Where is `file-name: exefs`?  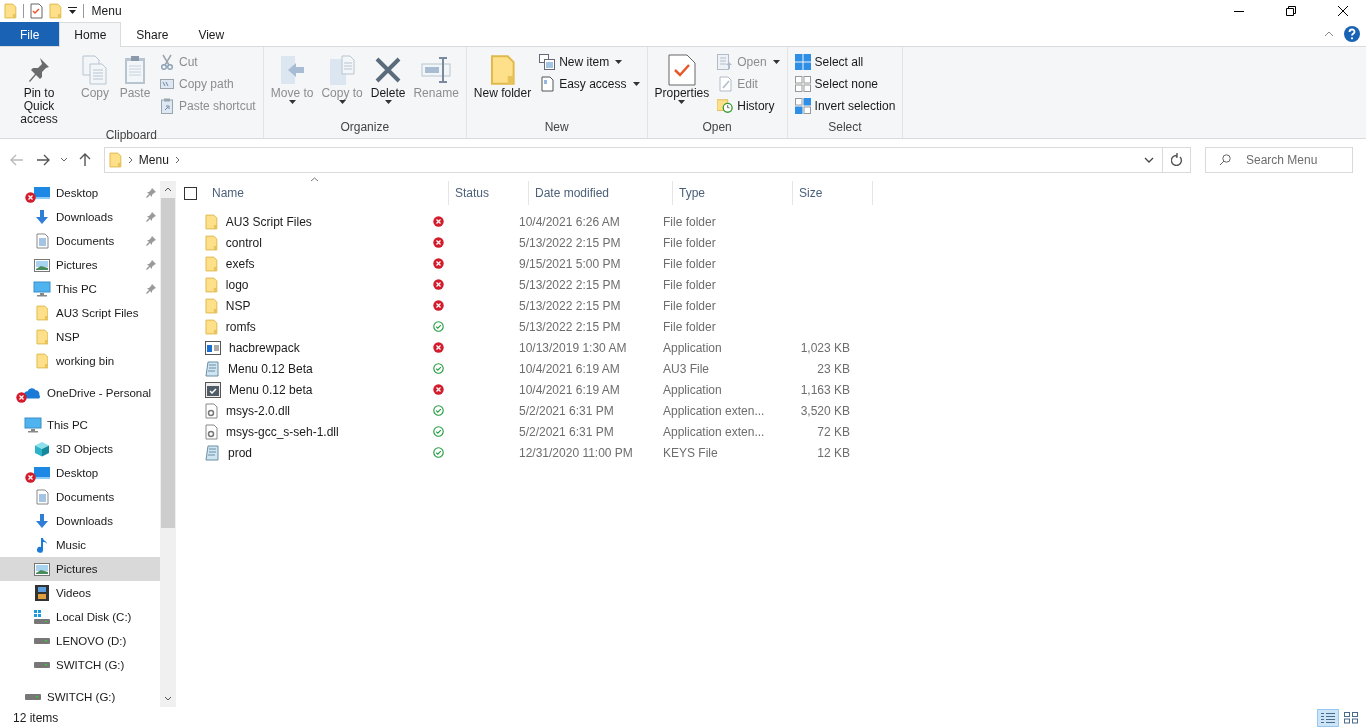
file-name: exefs is located at coordinates (240, 263).